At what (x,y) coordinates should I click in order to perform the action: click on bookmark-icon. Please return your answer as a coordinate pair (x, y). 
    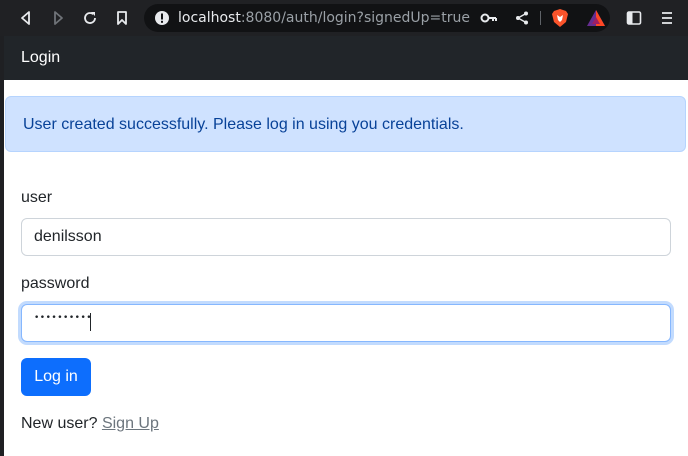
    Looking at the image, I should click on (122, 18).